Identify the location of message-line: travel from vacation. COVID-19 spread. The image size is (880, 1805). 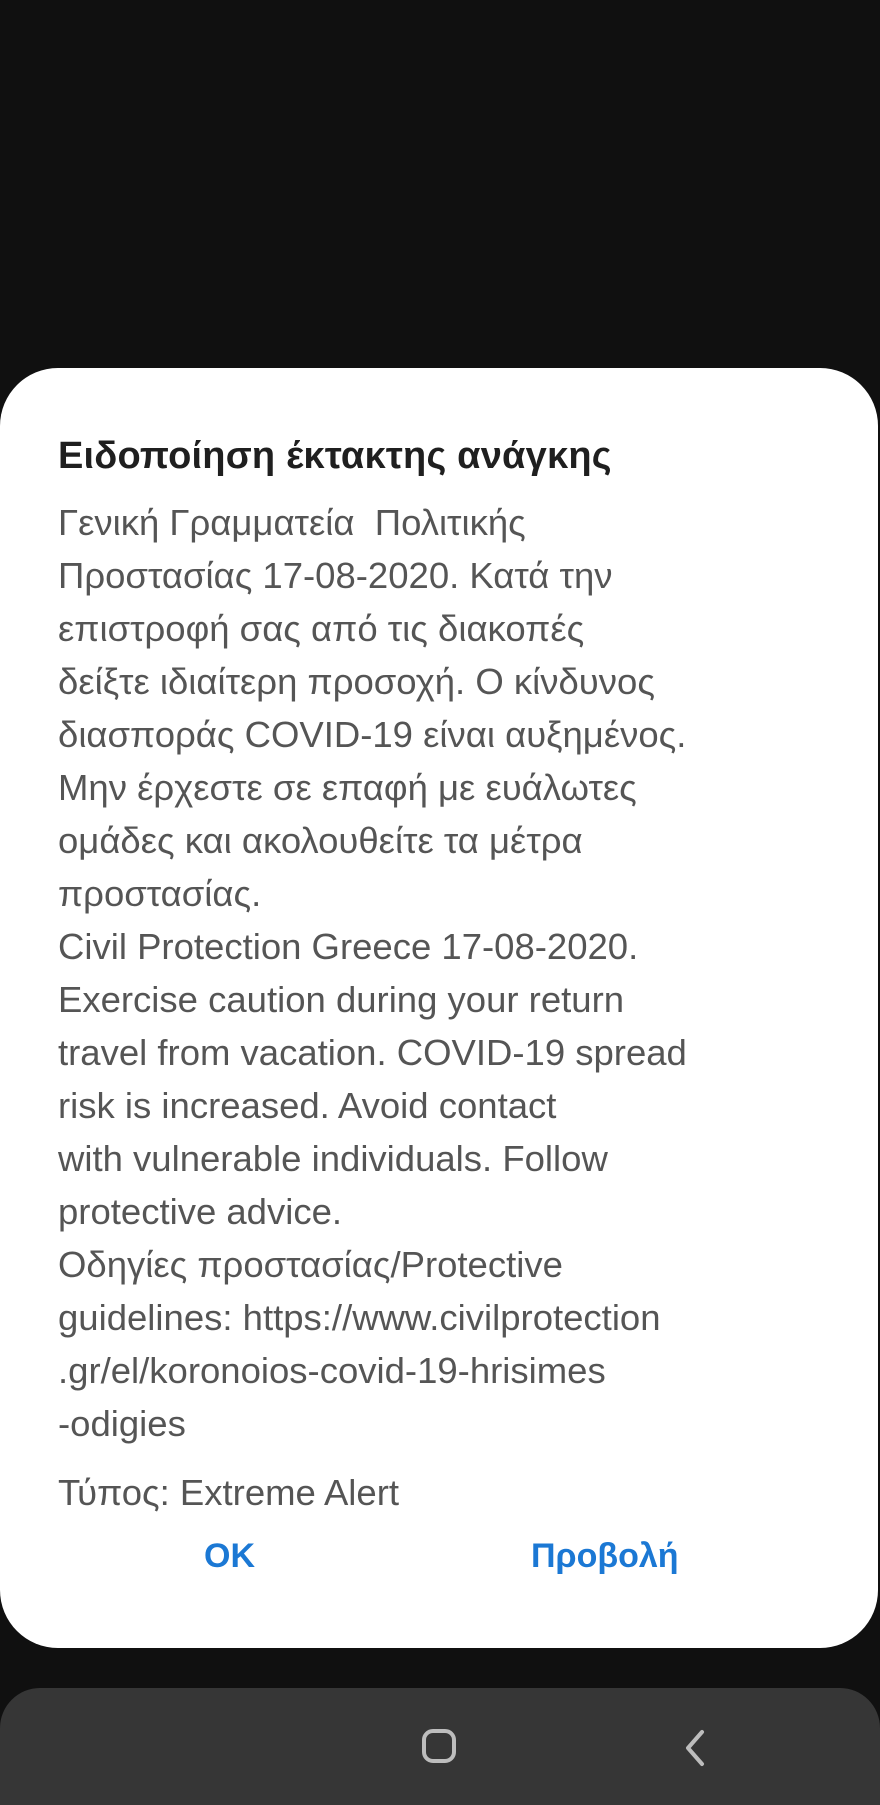
(372, 1052).